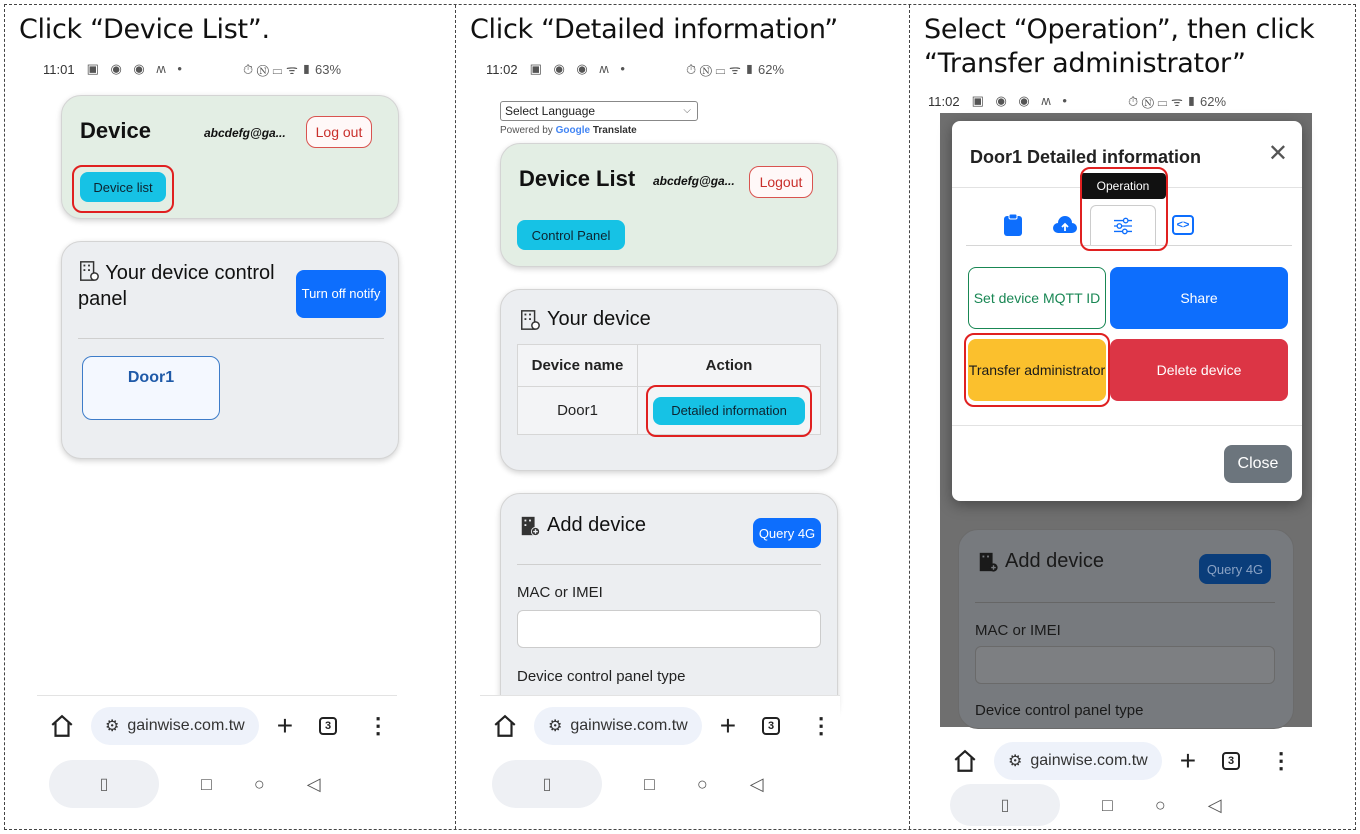 This screenshot has width=1360, height=834. Describe the element at coordinates (1199, 298) in the screenshot. I see `share-button: Share` at that location.